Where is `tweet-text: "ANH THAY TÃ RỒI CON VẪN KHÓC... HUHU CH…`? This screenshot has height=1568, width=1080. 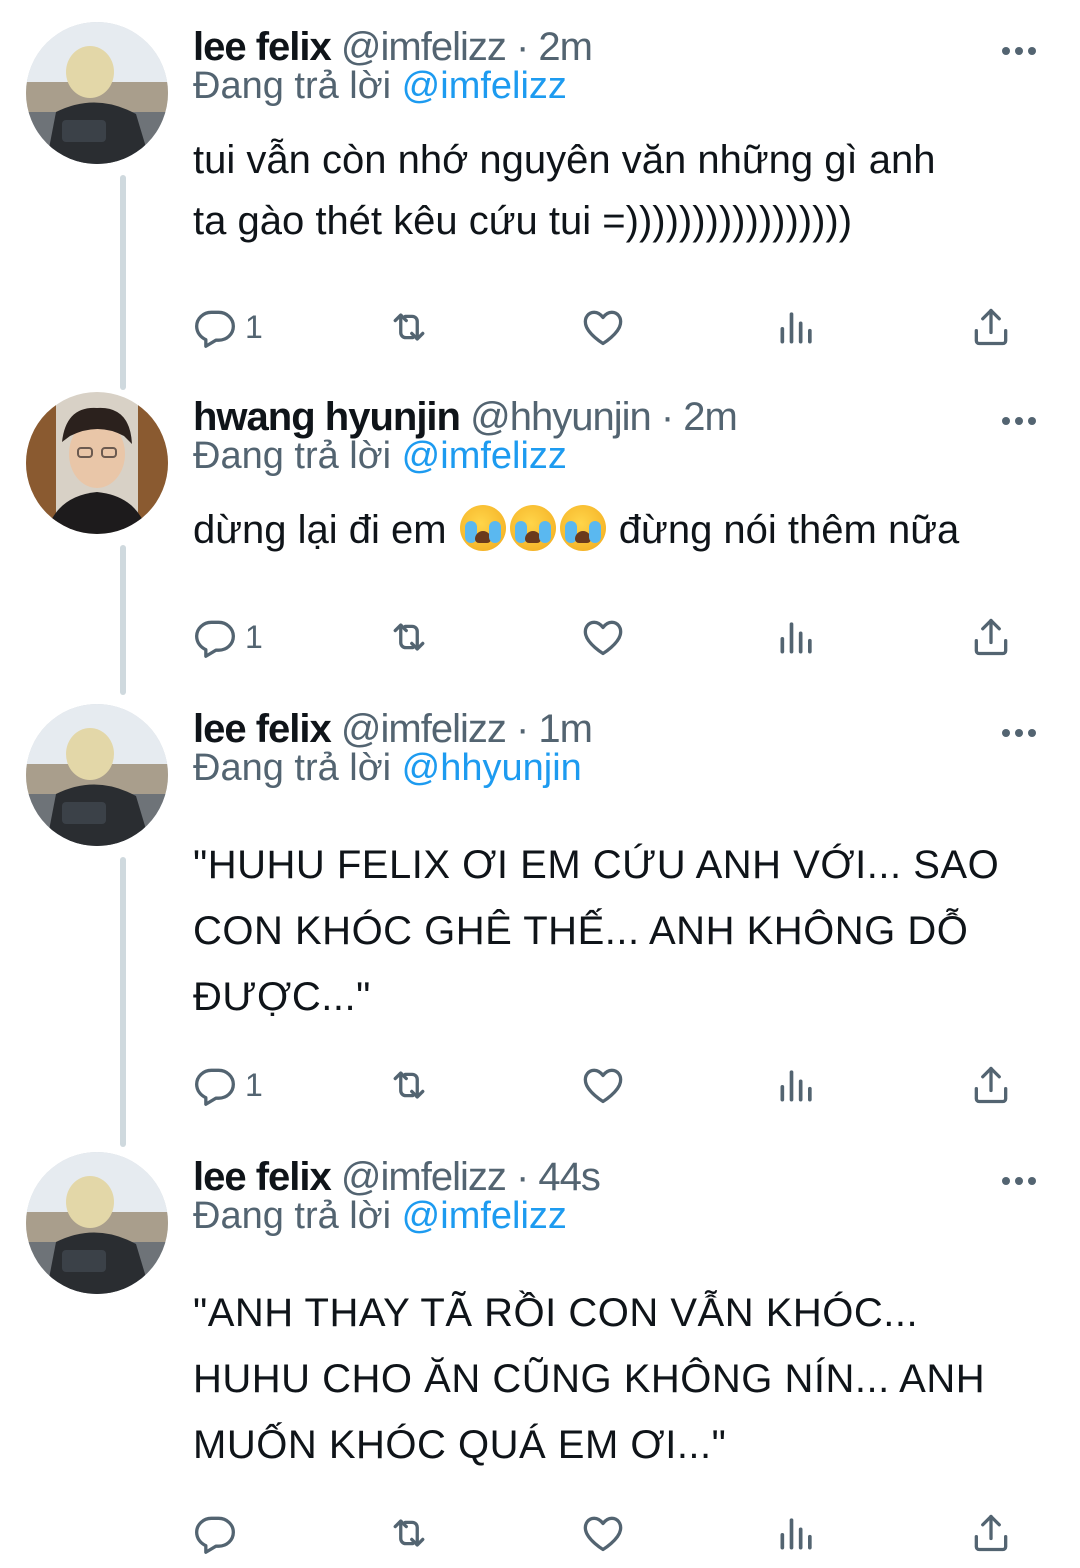 tweet-text: "ANH THAY TÃ RỒI CON VẪN KHÓC... HUHU CH… is located at coordinates (603, 1379).